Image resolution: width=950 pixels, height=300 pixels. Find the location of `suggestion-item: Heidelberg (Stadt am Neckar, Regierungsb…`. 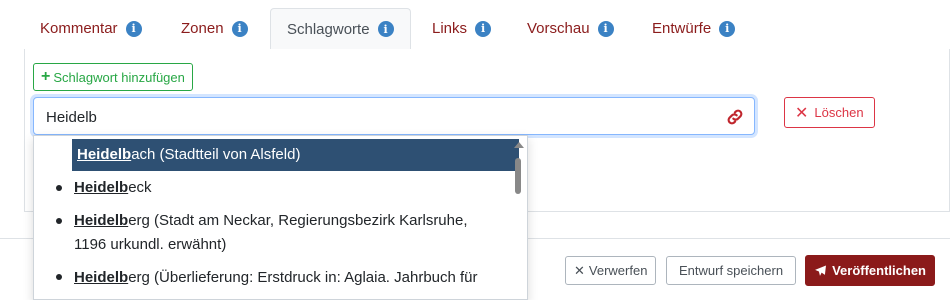

suggestion-item: Heidelberg (Stadt am Neckar, Regierungsb… is located at coordinates (294, 233).